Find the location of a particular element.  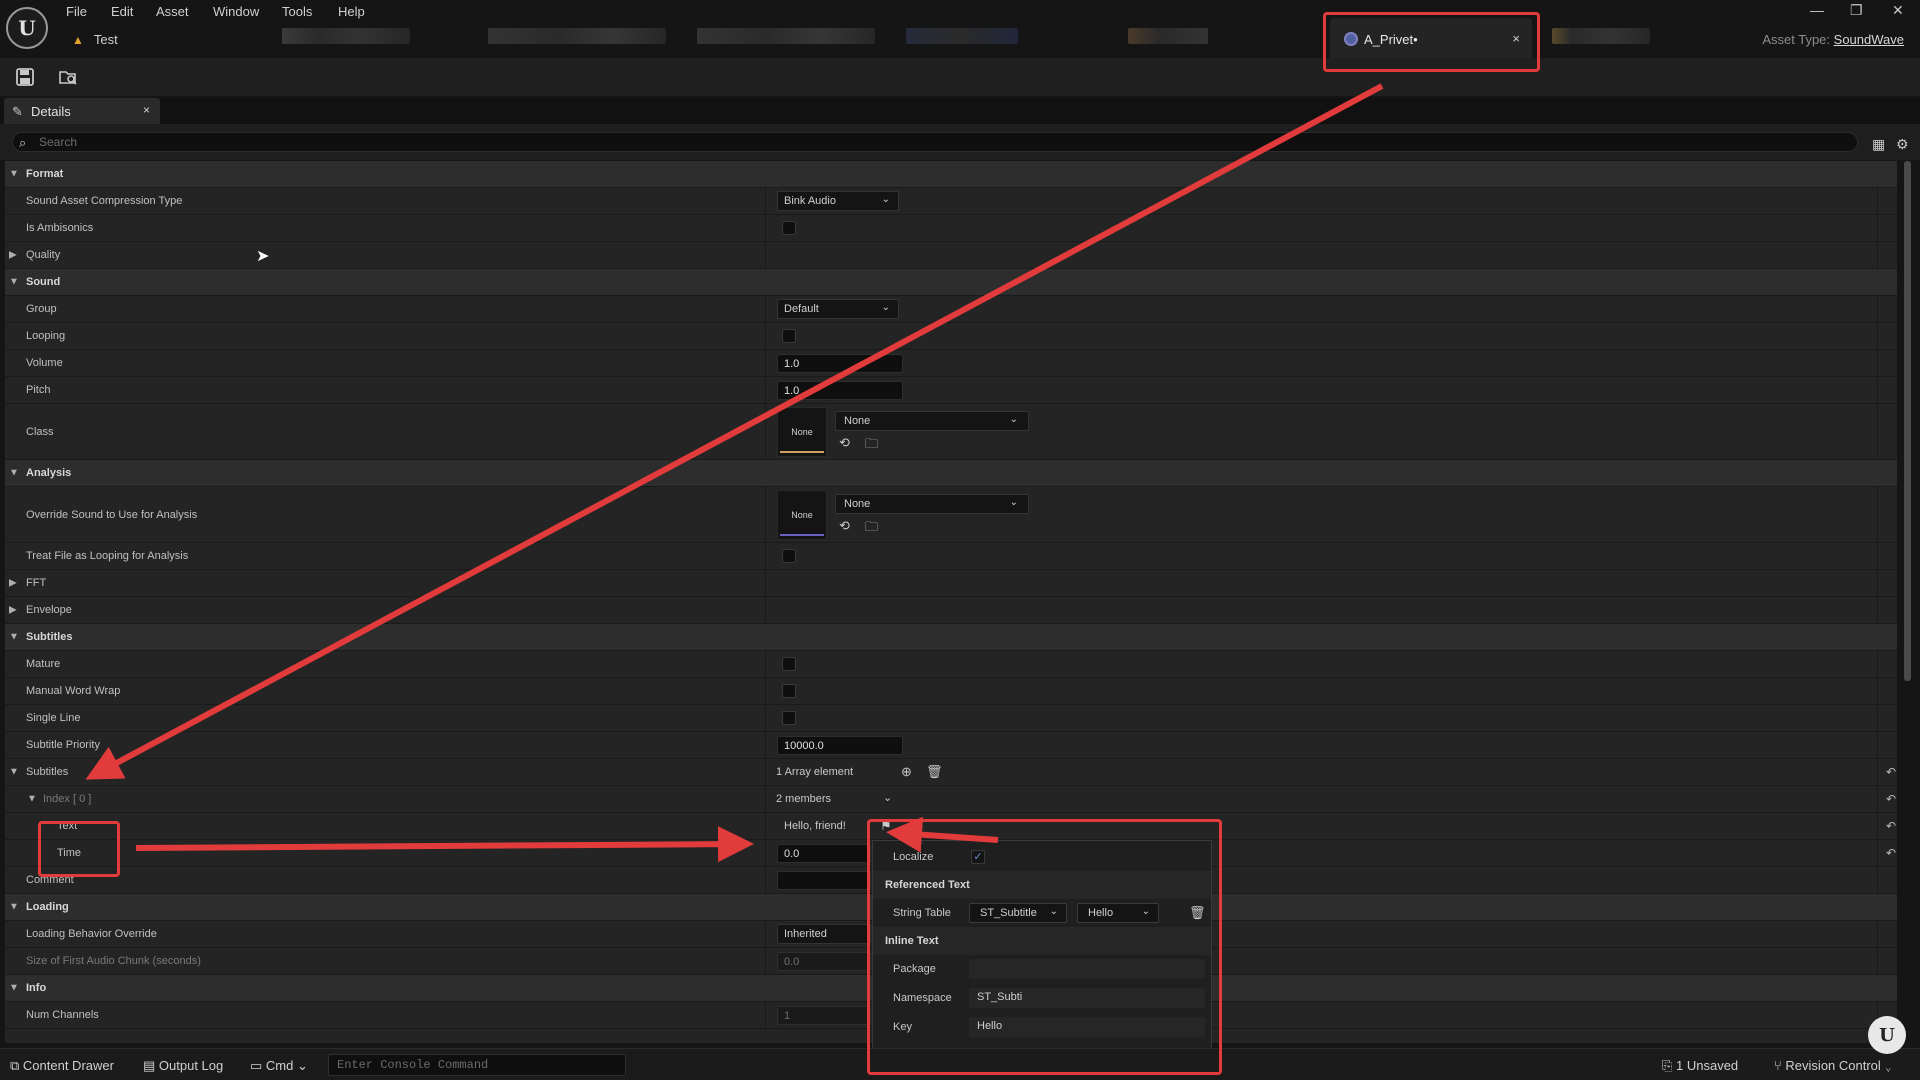

category-subtitles: ▼ Subtitles is located at coordinates (951, 637).